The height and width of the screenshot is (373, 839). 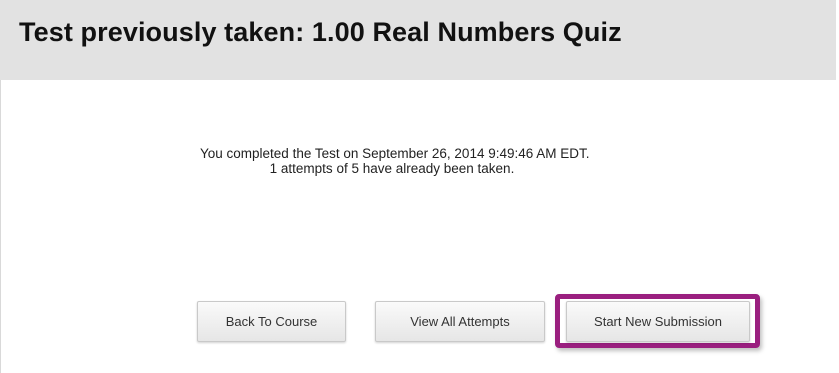 What do you see at coordinates (658, 321) in the screenshot?
I see `start-new-submission-button: Start New Submission` at bounding box center [658, 321].